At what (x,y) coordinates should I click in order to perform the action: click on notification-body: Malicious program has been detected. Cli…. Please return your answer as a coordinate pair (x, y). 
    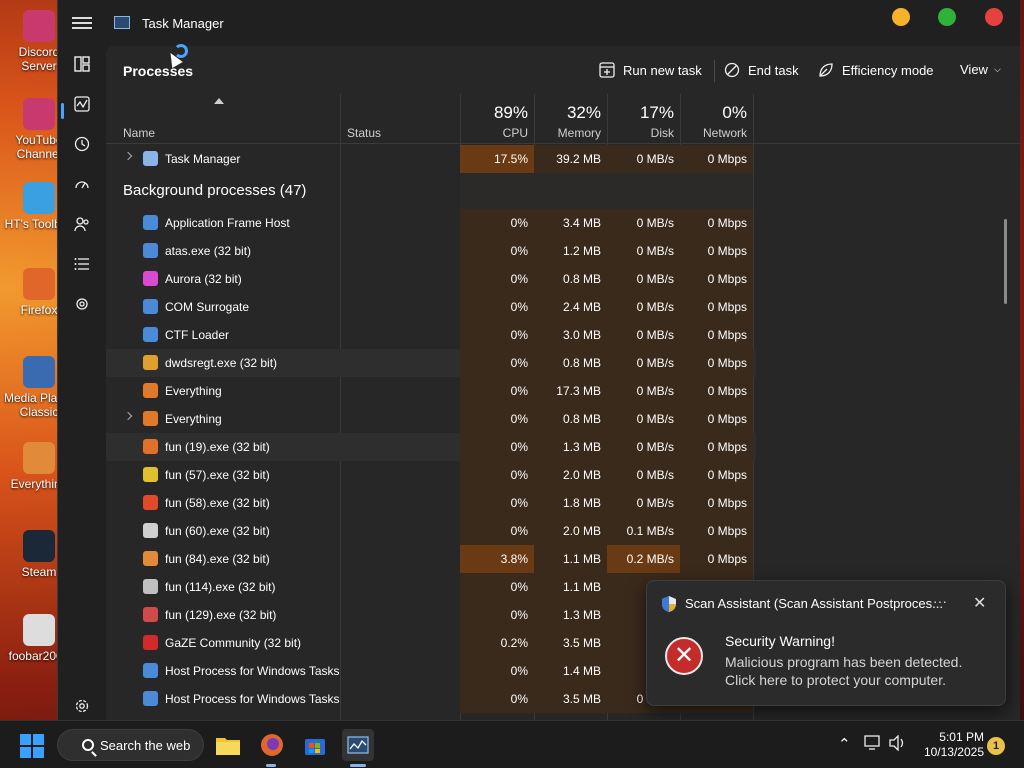
    Looking at the image, I should click on (844, 671).